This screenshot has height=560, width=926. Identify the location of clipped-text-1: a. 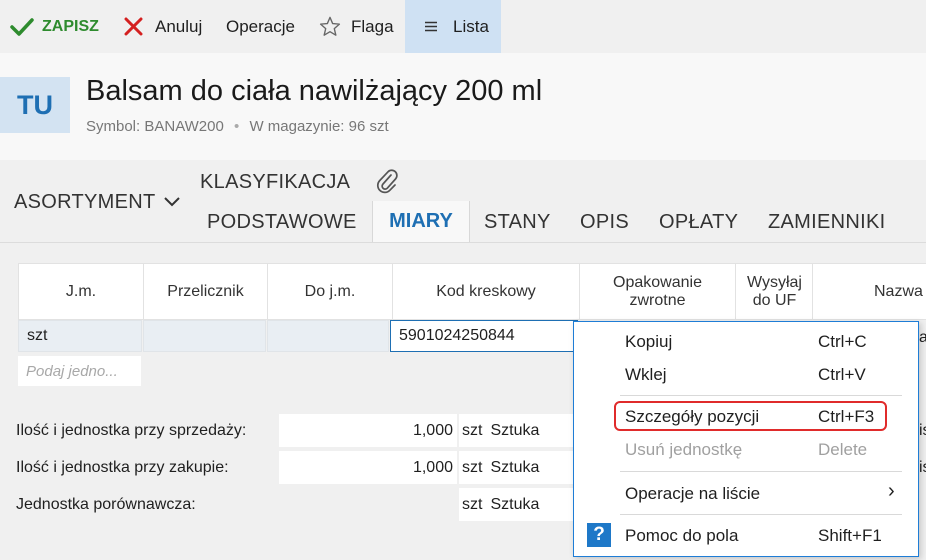
(922, 337).